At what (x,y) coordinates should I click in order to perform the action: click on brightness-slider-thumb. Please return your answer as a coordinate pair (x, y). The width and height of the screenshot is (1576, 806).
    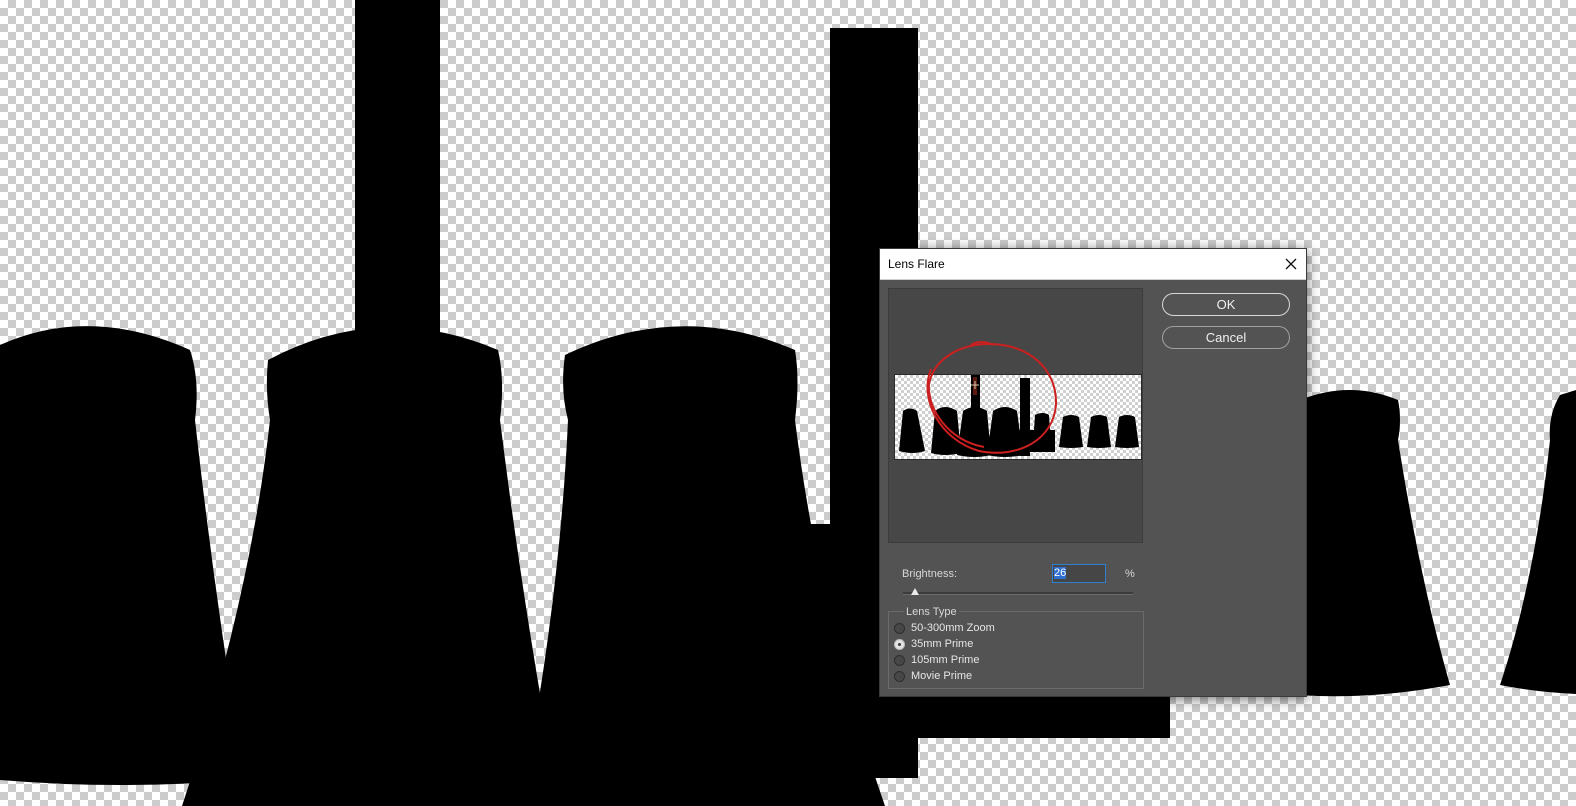
    Looking at the image, I should click on (915, 591).